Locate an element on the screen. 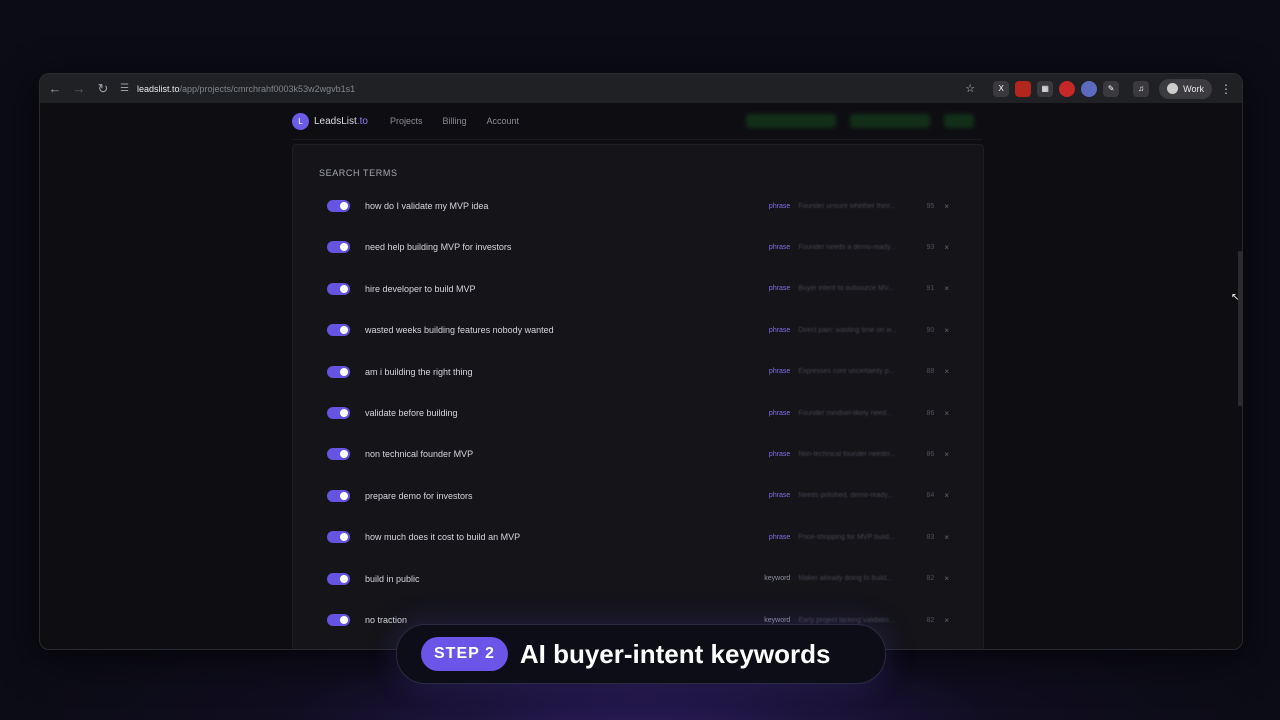  term-text: how much does it cost to build an MVP is located at coordinates (443, 537).